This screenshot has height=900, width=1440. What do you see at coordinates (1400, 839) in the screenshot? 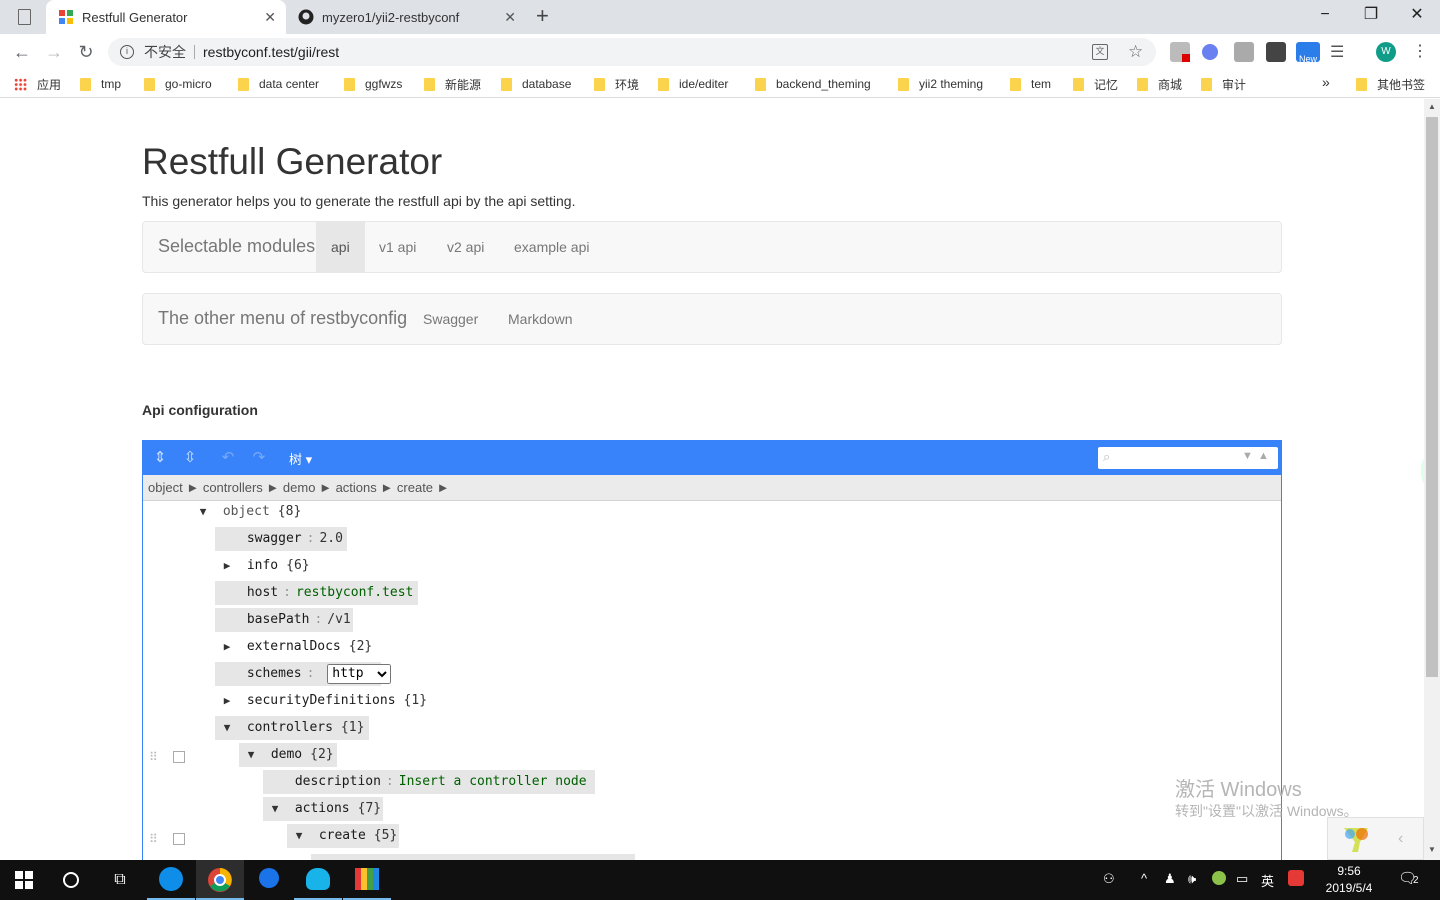
I see `toolbar-collapse-icon: ‹` at bounding box center [1400, 839].